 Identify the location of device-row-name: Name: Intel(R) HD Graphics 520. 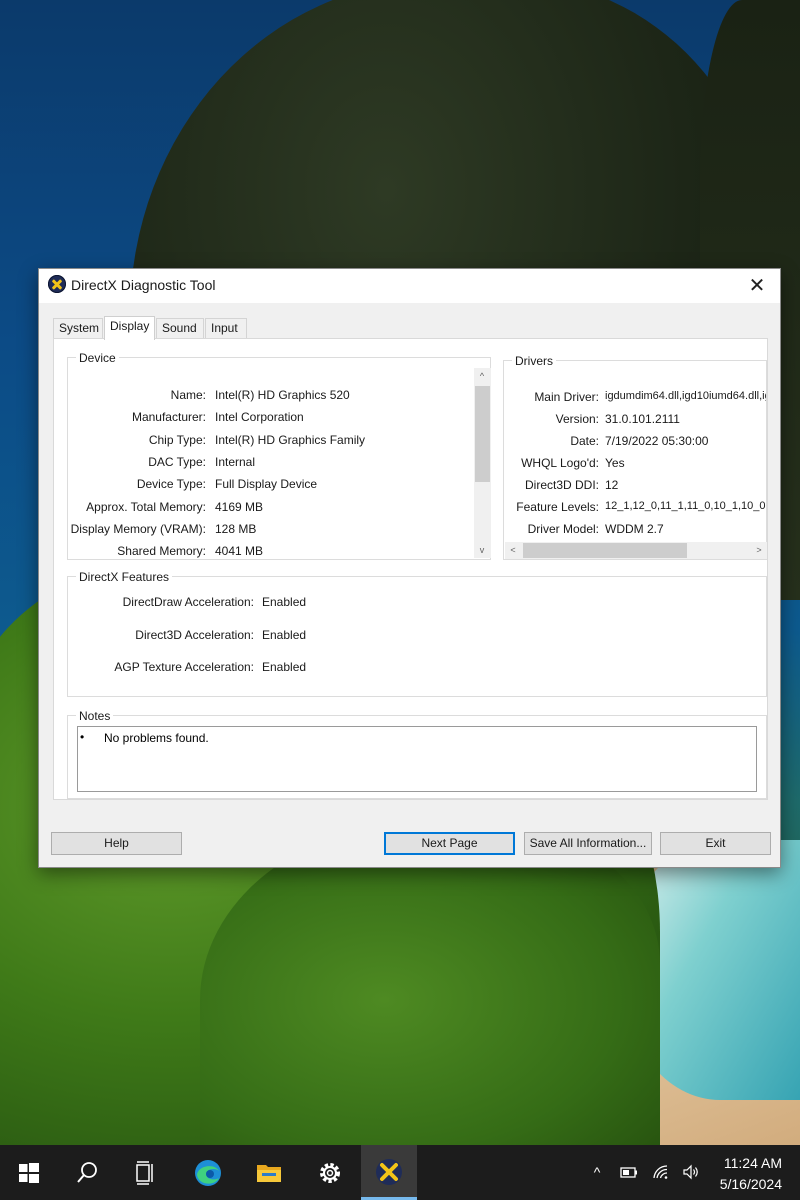
(273, 396).